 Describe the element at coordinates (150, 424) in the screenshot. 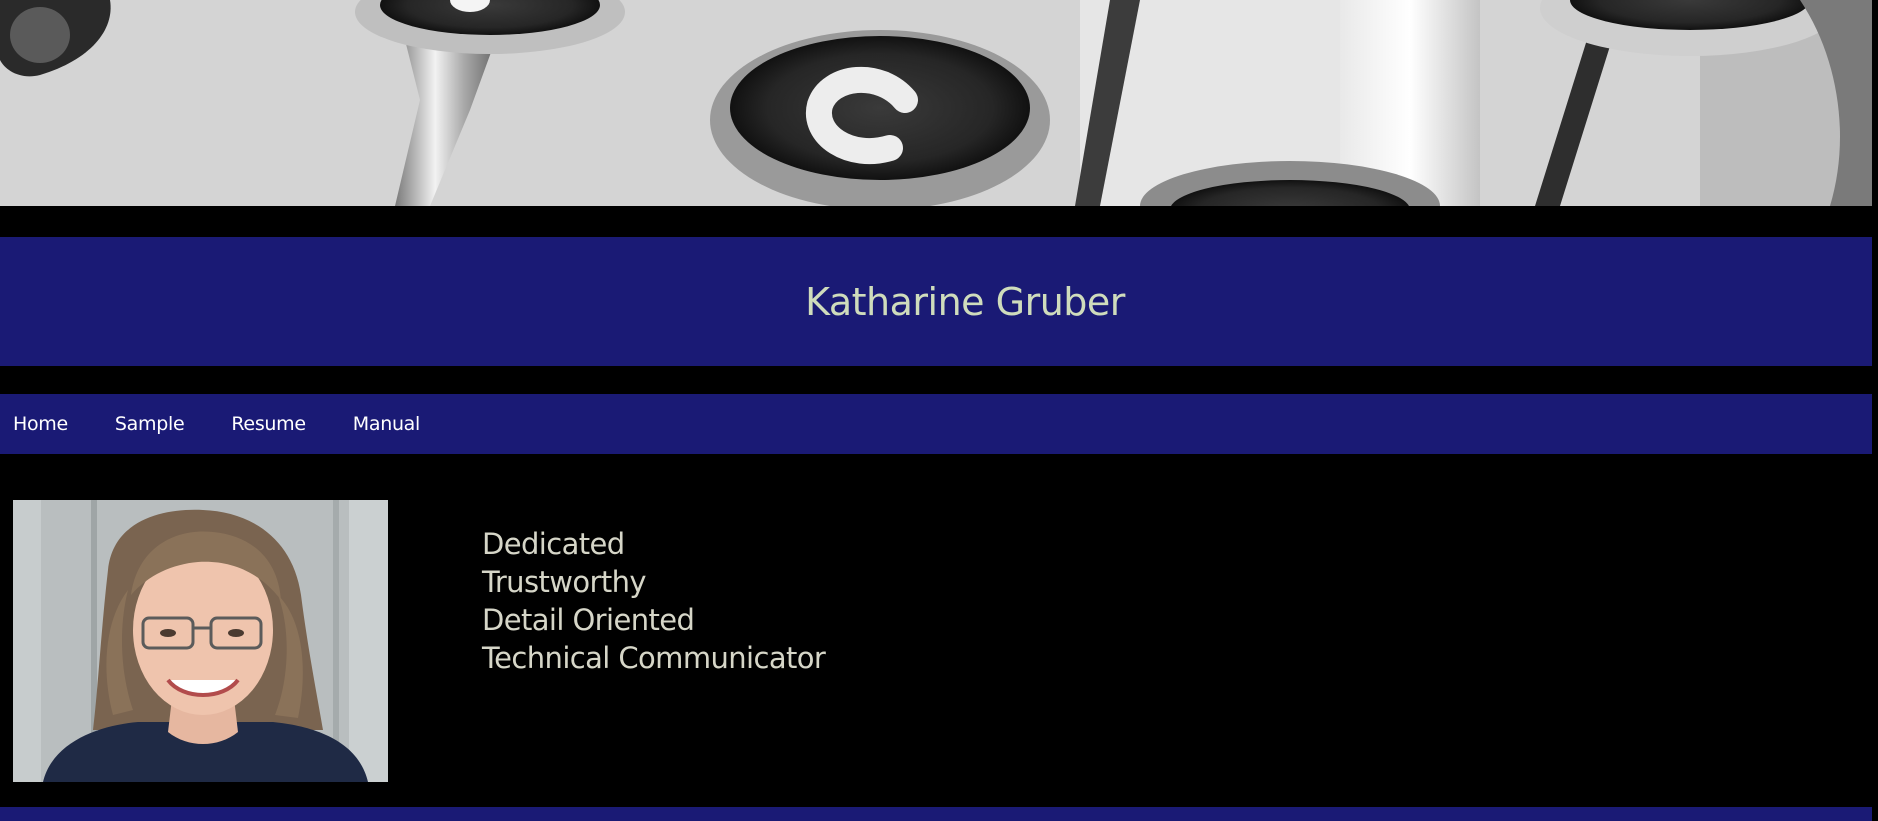

I see `nav-item-sample: Sample` at that location.